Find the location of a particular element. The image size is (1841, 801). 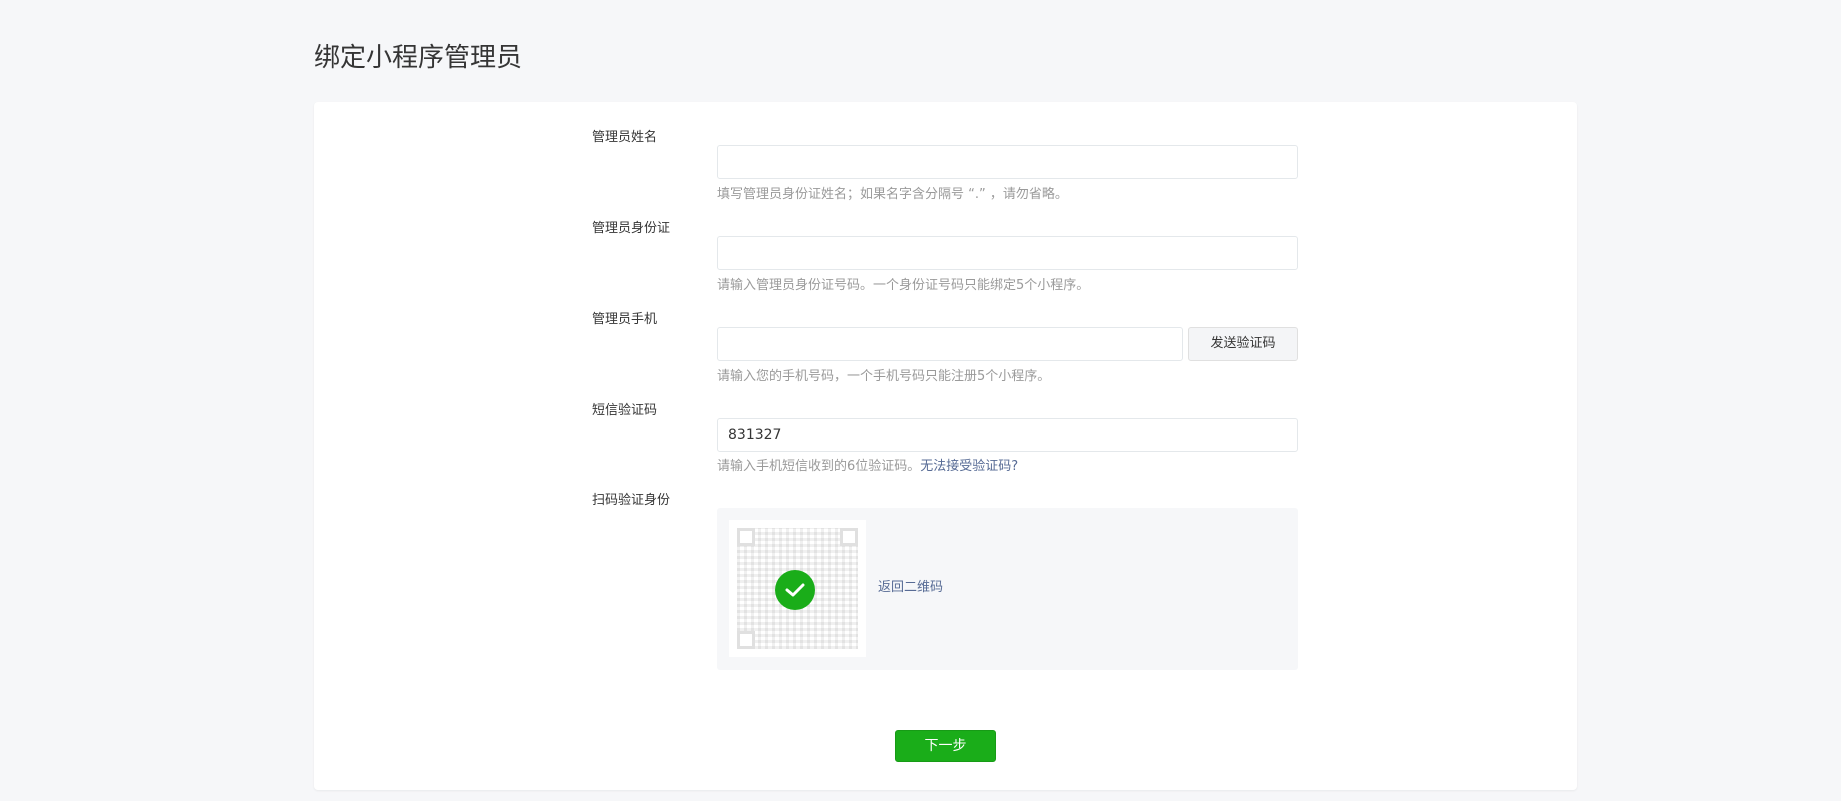

sms-code-hint: 请输入手机短信收到的6位验证码。无法接受验证码? is located at coordinates (867, 467).